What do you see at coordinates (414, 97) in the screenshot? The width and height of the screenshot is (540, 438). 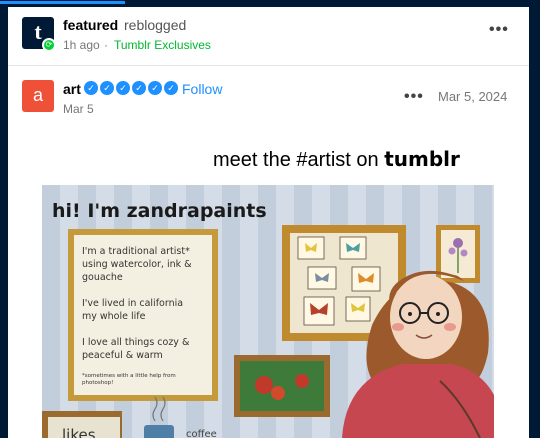 I see `post-more-dots-icon: •••` at bounding box center [414, 97].